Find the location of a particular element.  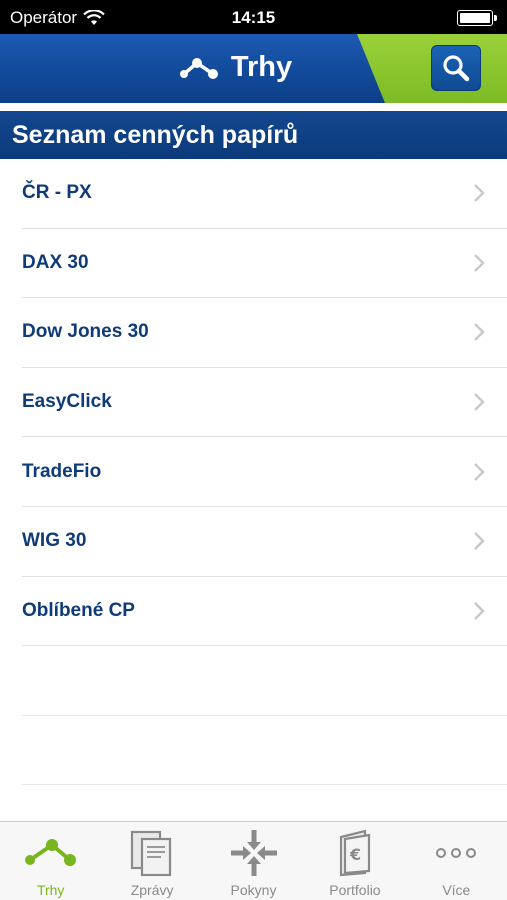

search-icon is located at coordinates (456, 68).